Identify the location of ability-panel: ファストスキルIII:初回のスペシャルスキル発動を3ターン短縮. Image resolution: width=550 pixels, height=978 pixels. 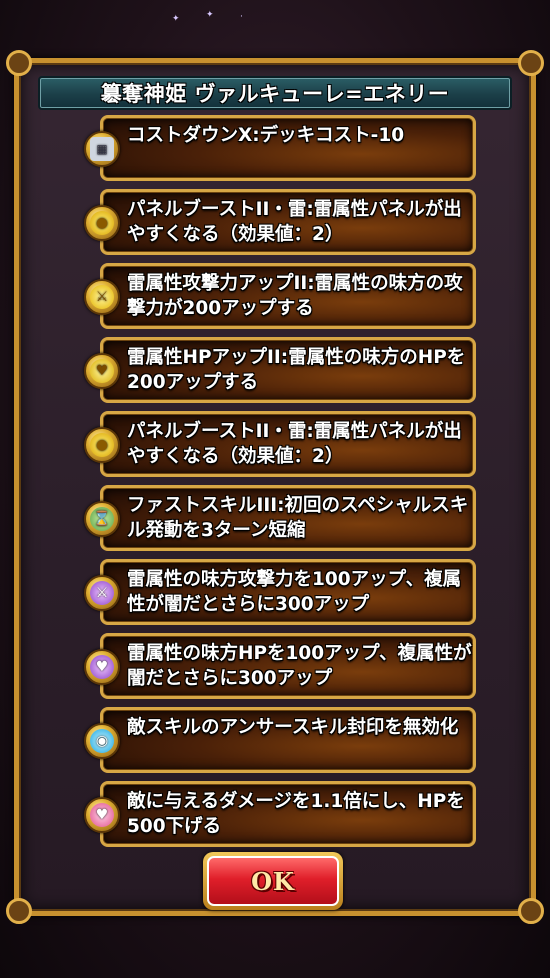
(288, 518).